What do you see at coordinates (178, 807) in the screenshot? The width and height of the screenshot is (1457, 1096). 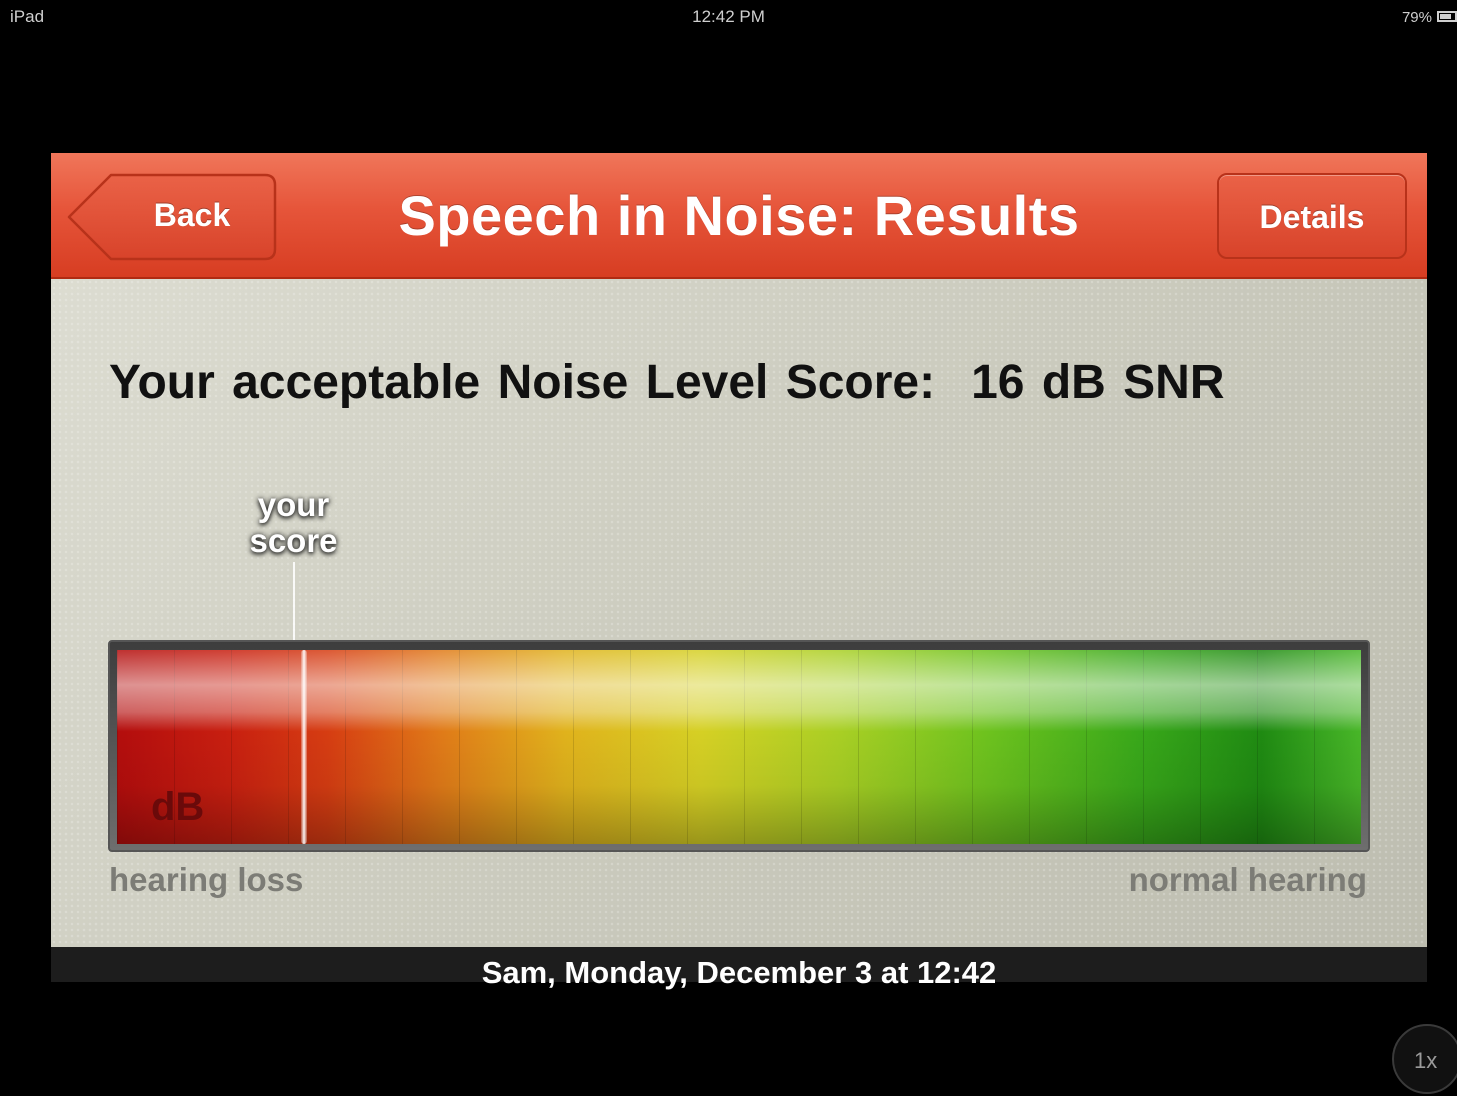 I see `meter-unit: dB` at bounding box center [178, 807].